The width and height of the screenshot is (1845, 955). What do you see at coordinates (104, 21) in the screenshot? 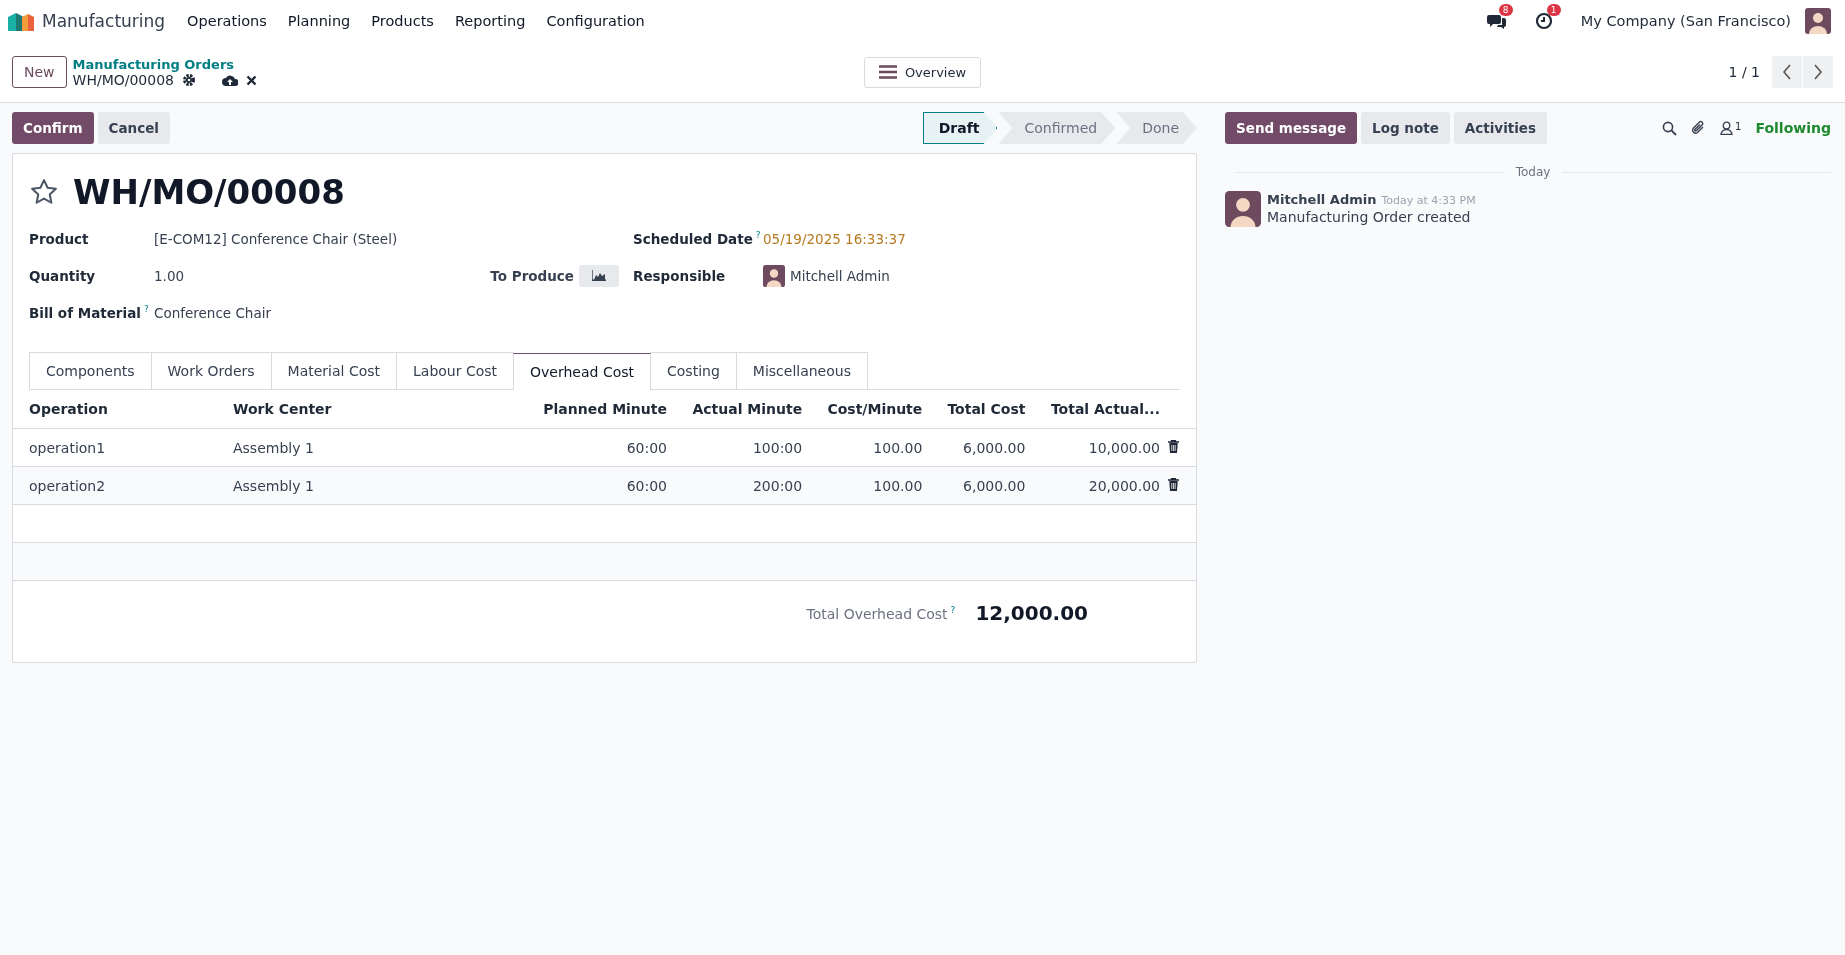
I see `app-name: Manufacturing` at bounding box center [104, 21].